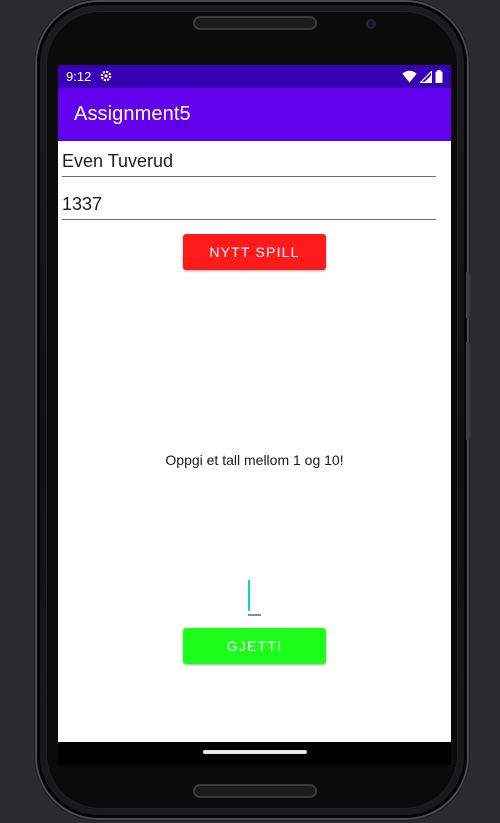 The width and height of the screenshot is (500, 823). What do you see at coordinates (254, 615) in the screenshot?
I see `guess-input-underline` at bounding box center [254, 615].